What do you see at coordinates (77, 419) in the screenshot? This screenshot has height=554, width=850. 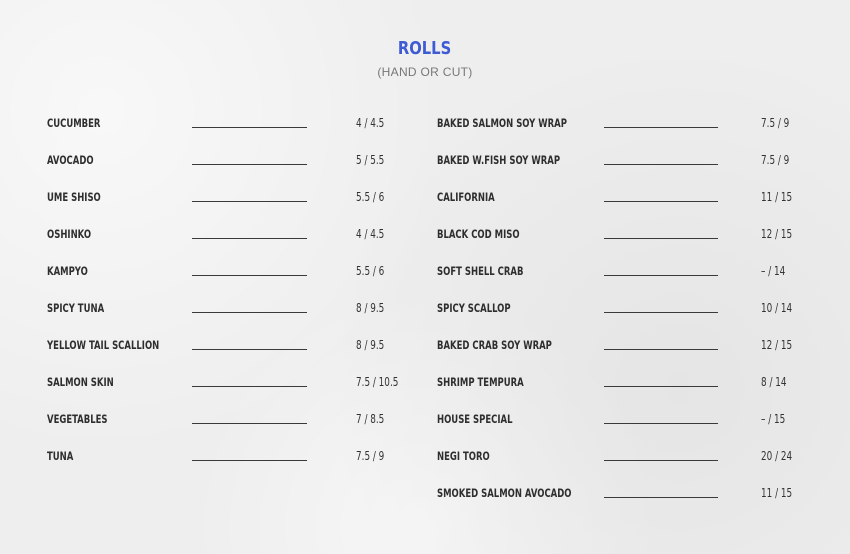 I see `menu-item-name: VEGETABLES` at bounding box center [77, 419].